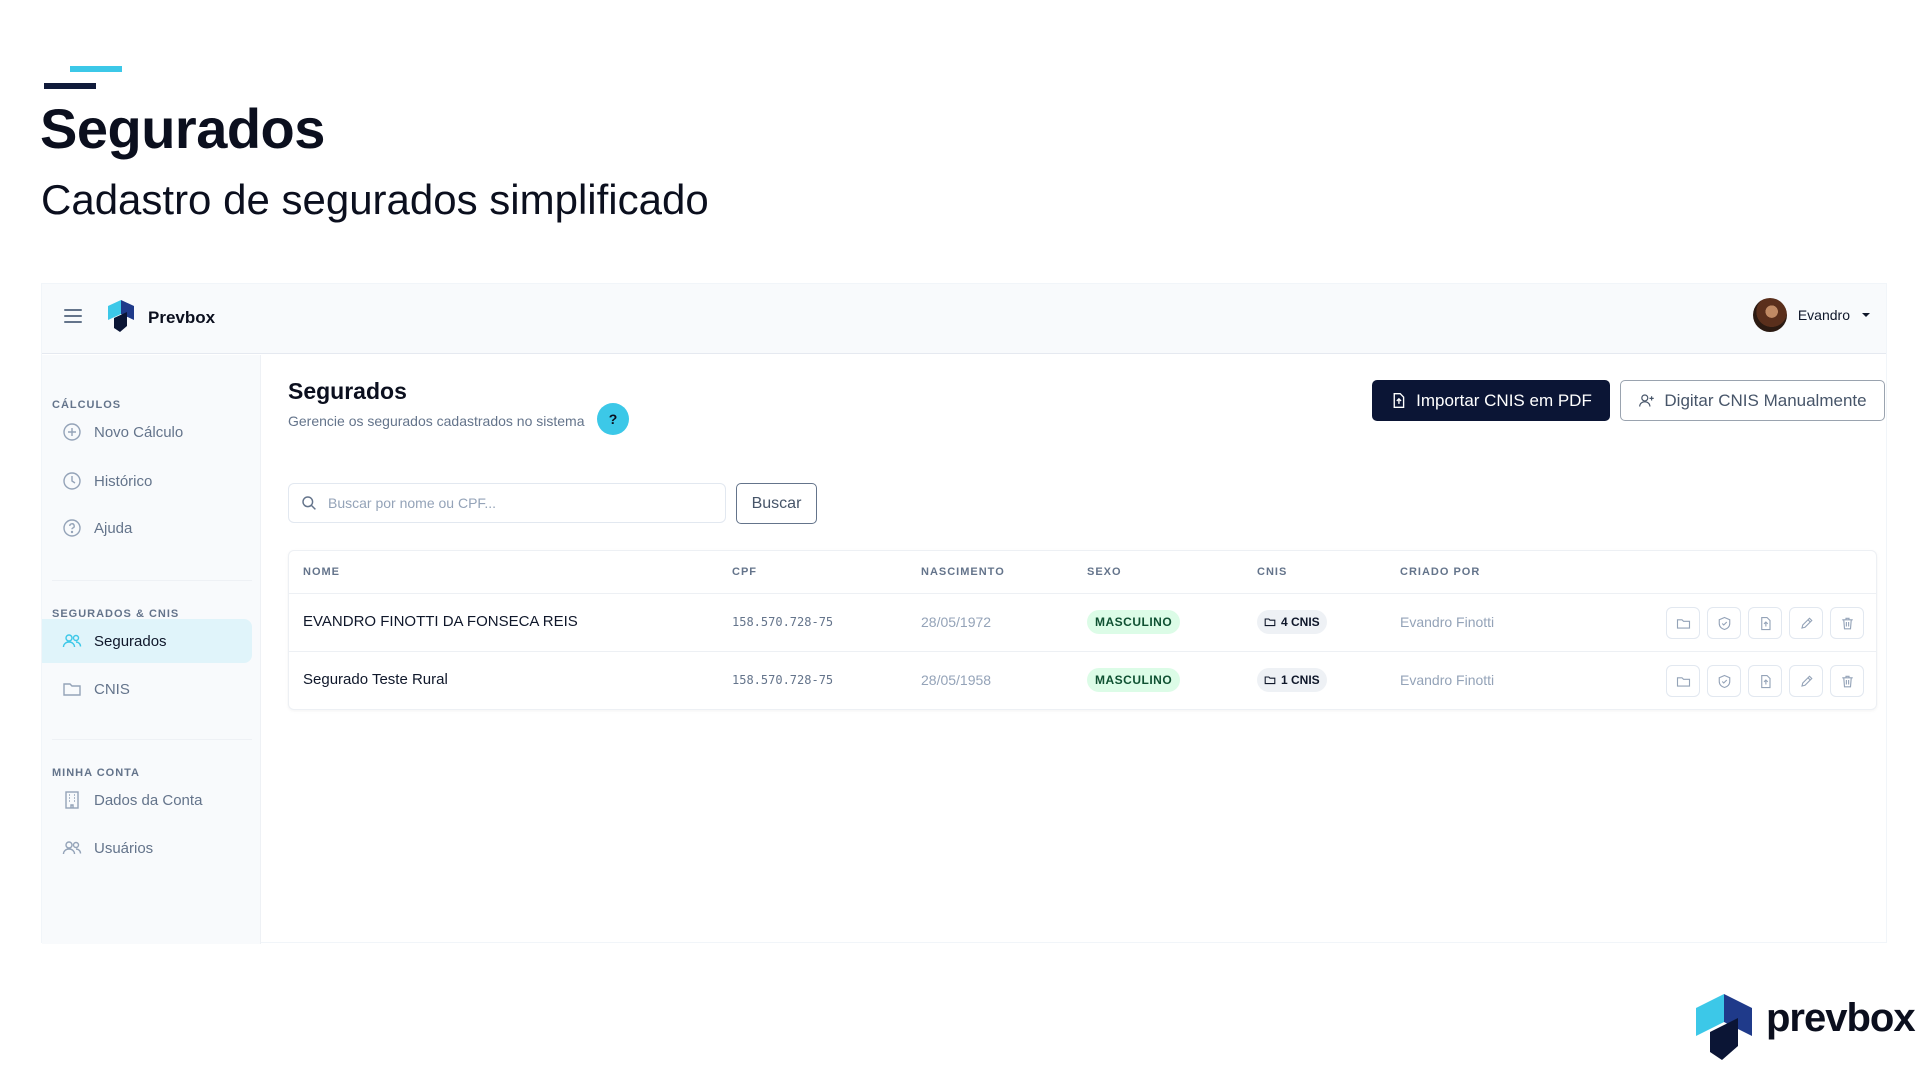  Describe the element at coordinates (440, 621) in the screenshot. I see `cell-nome: EVANDRO FINOTTI DA FONSECA REIS` at that location.